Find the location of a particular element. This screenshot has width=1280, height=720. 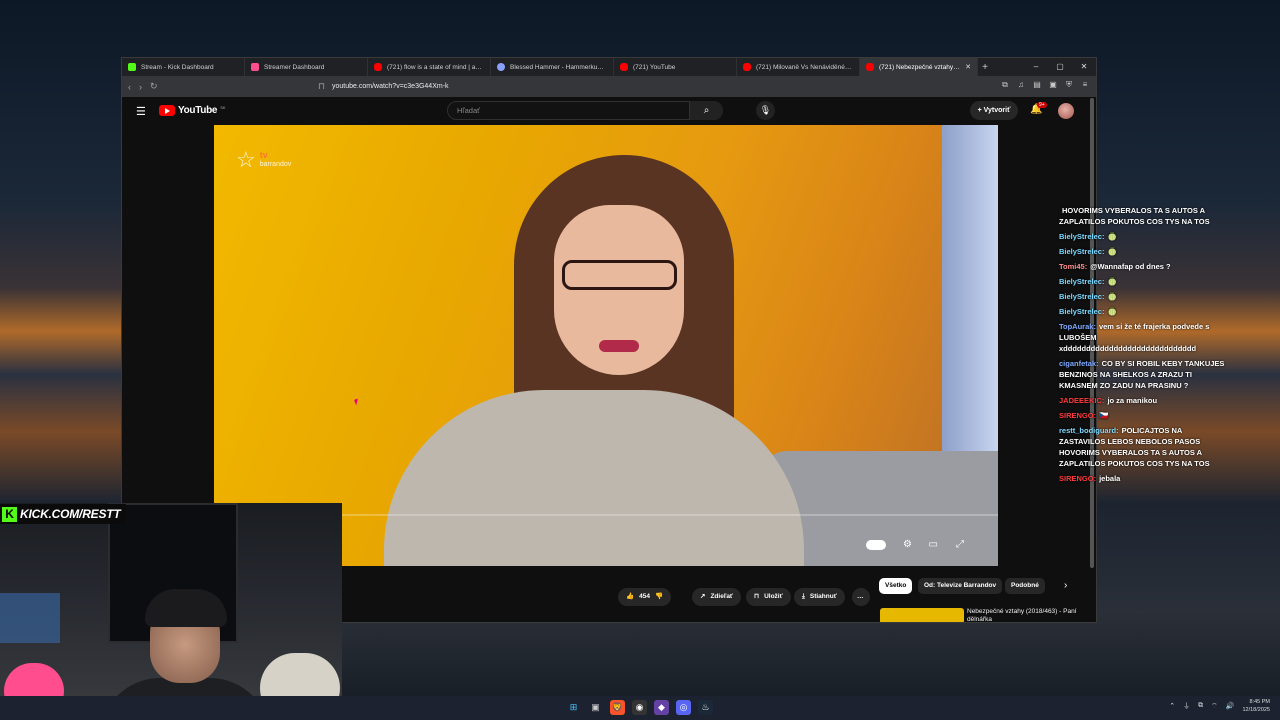

volume-icon: 🔊 is located at coordinates (1230, 706).